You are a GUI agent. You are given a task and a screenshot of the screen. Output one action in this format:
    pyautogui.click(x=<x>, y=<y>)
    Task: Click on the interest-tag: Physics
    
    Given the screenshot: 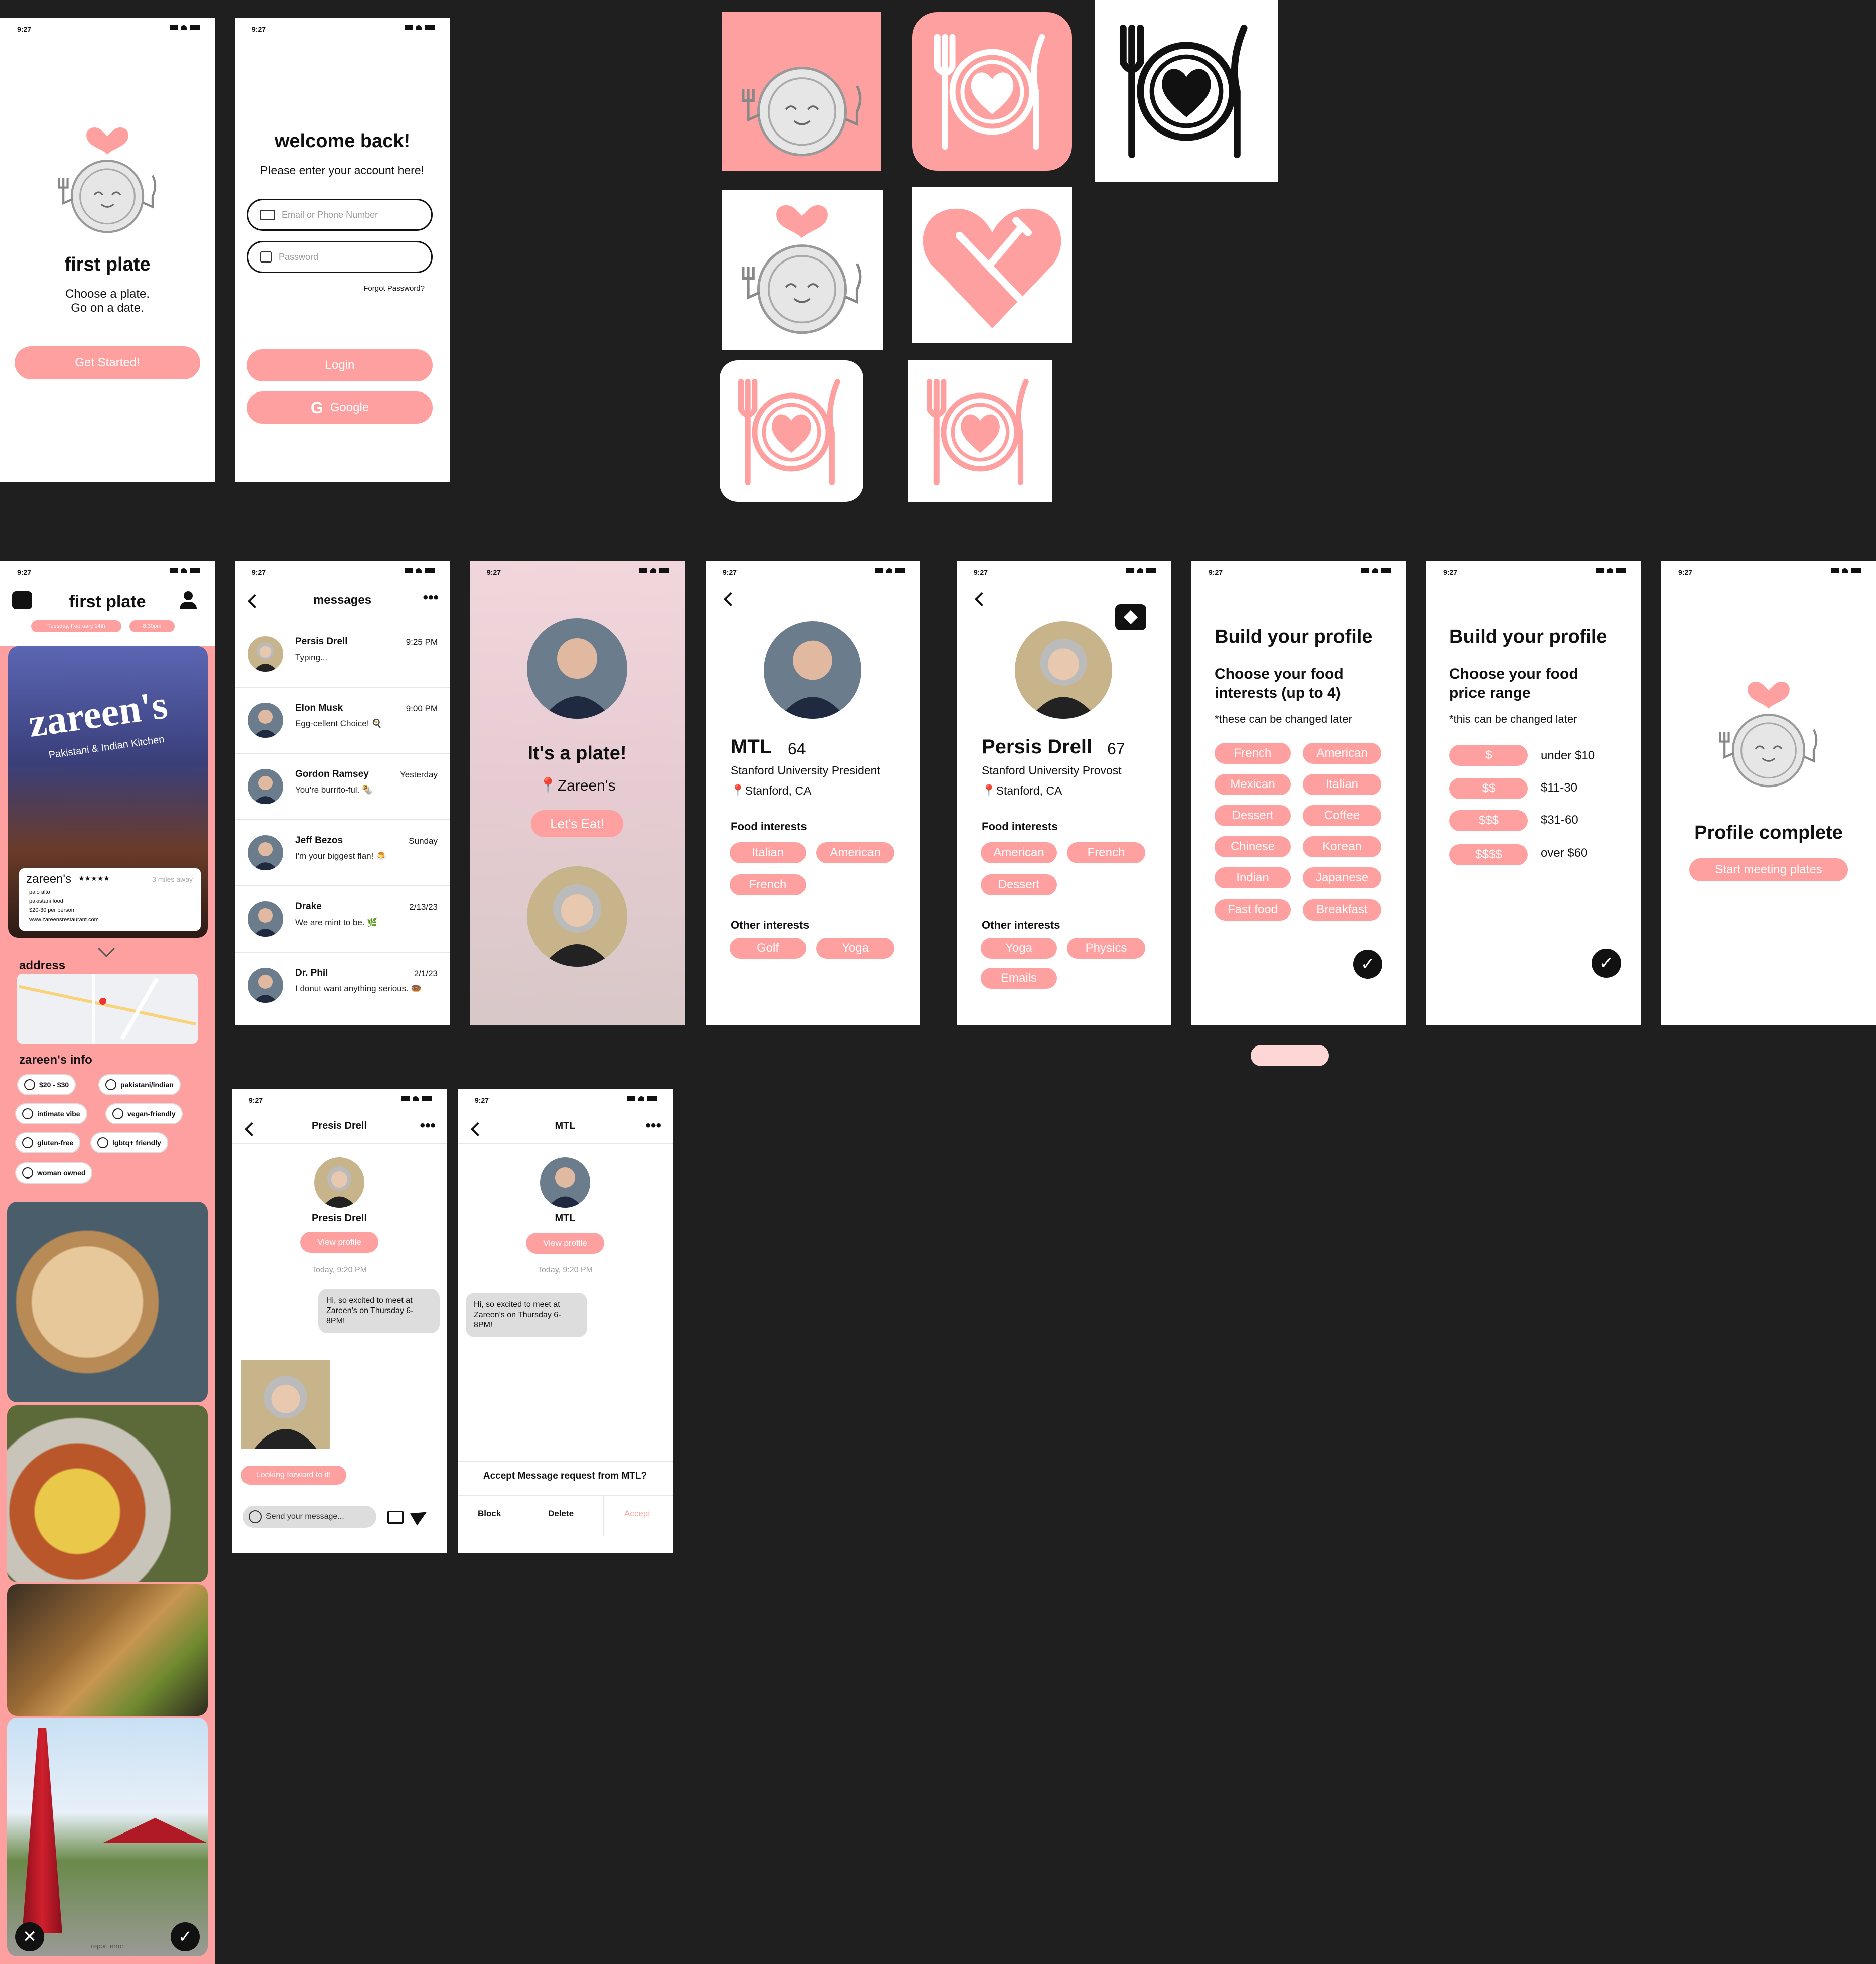 What is the action you would take?
    pyautogui.click(x=1106, y=948)
    